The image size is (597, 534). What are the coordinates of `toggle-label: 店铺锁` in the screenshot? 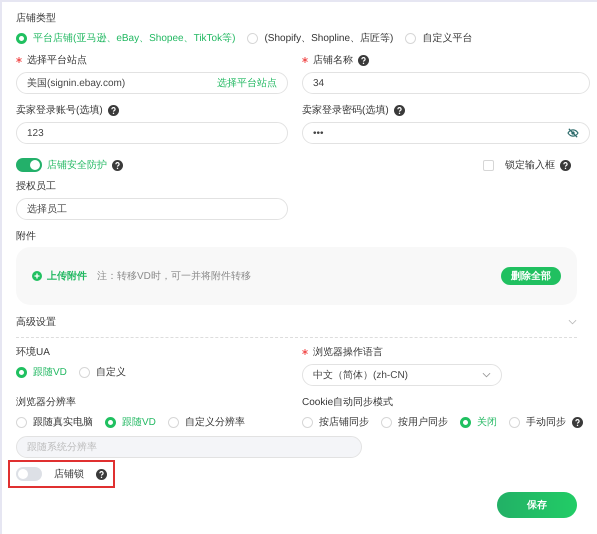 It's located at (69, 474).